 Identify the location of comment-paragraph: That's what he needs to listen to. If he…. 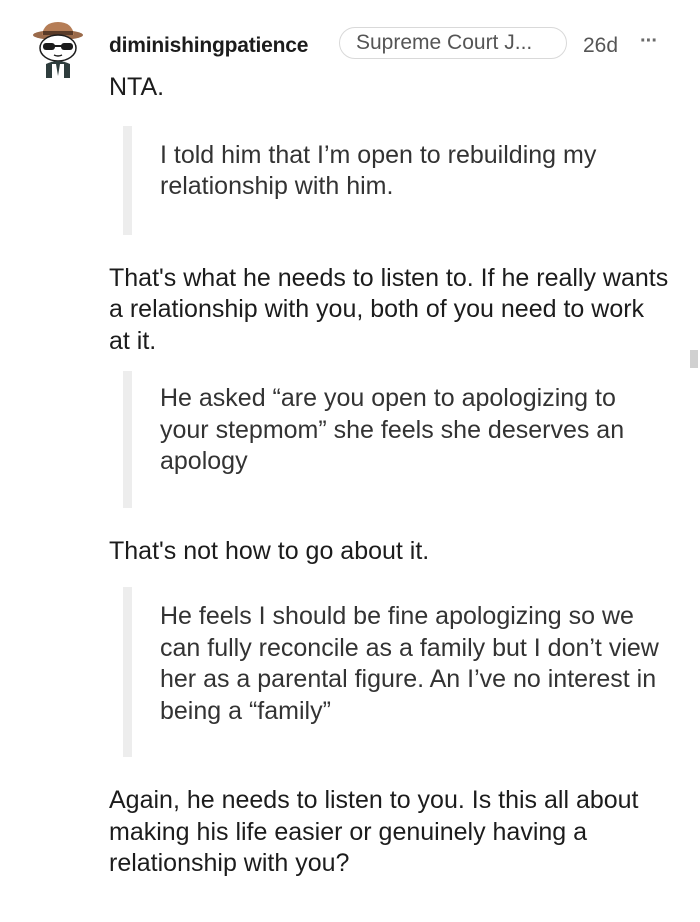
(389, 309).